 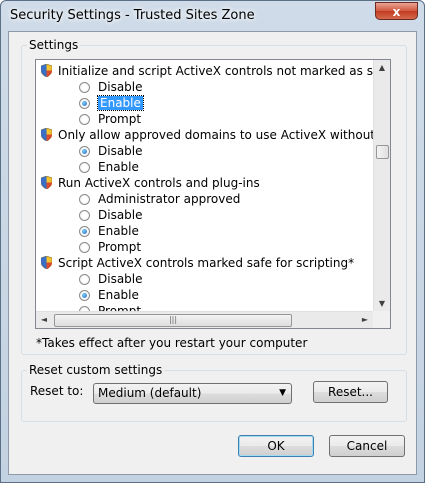 I want to click on reset-level-dropdown: Medium (default) ▼, so click(x=192, y=393).